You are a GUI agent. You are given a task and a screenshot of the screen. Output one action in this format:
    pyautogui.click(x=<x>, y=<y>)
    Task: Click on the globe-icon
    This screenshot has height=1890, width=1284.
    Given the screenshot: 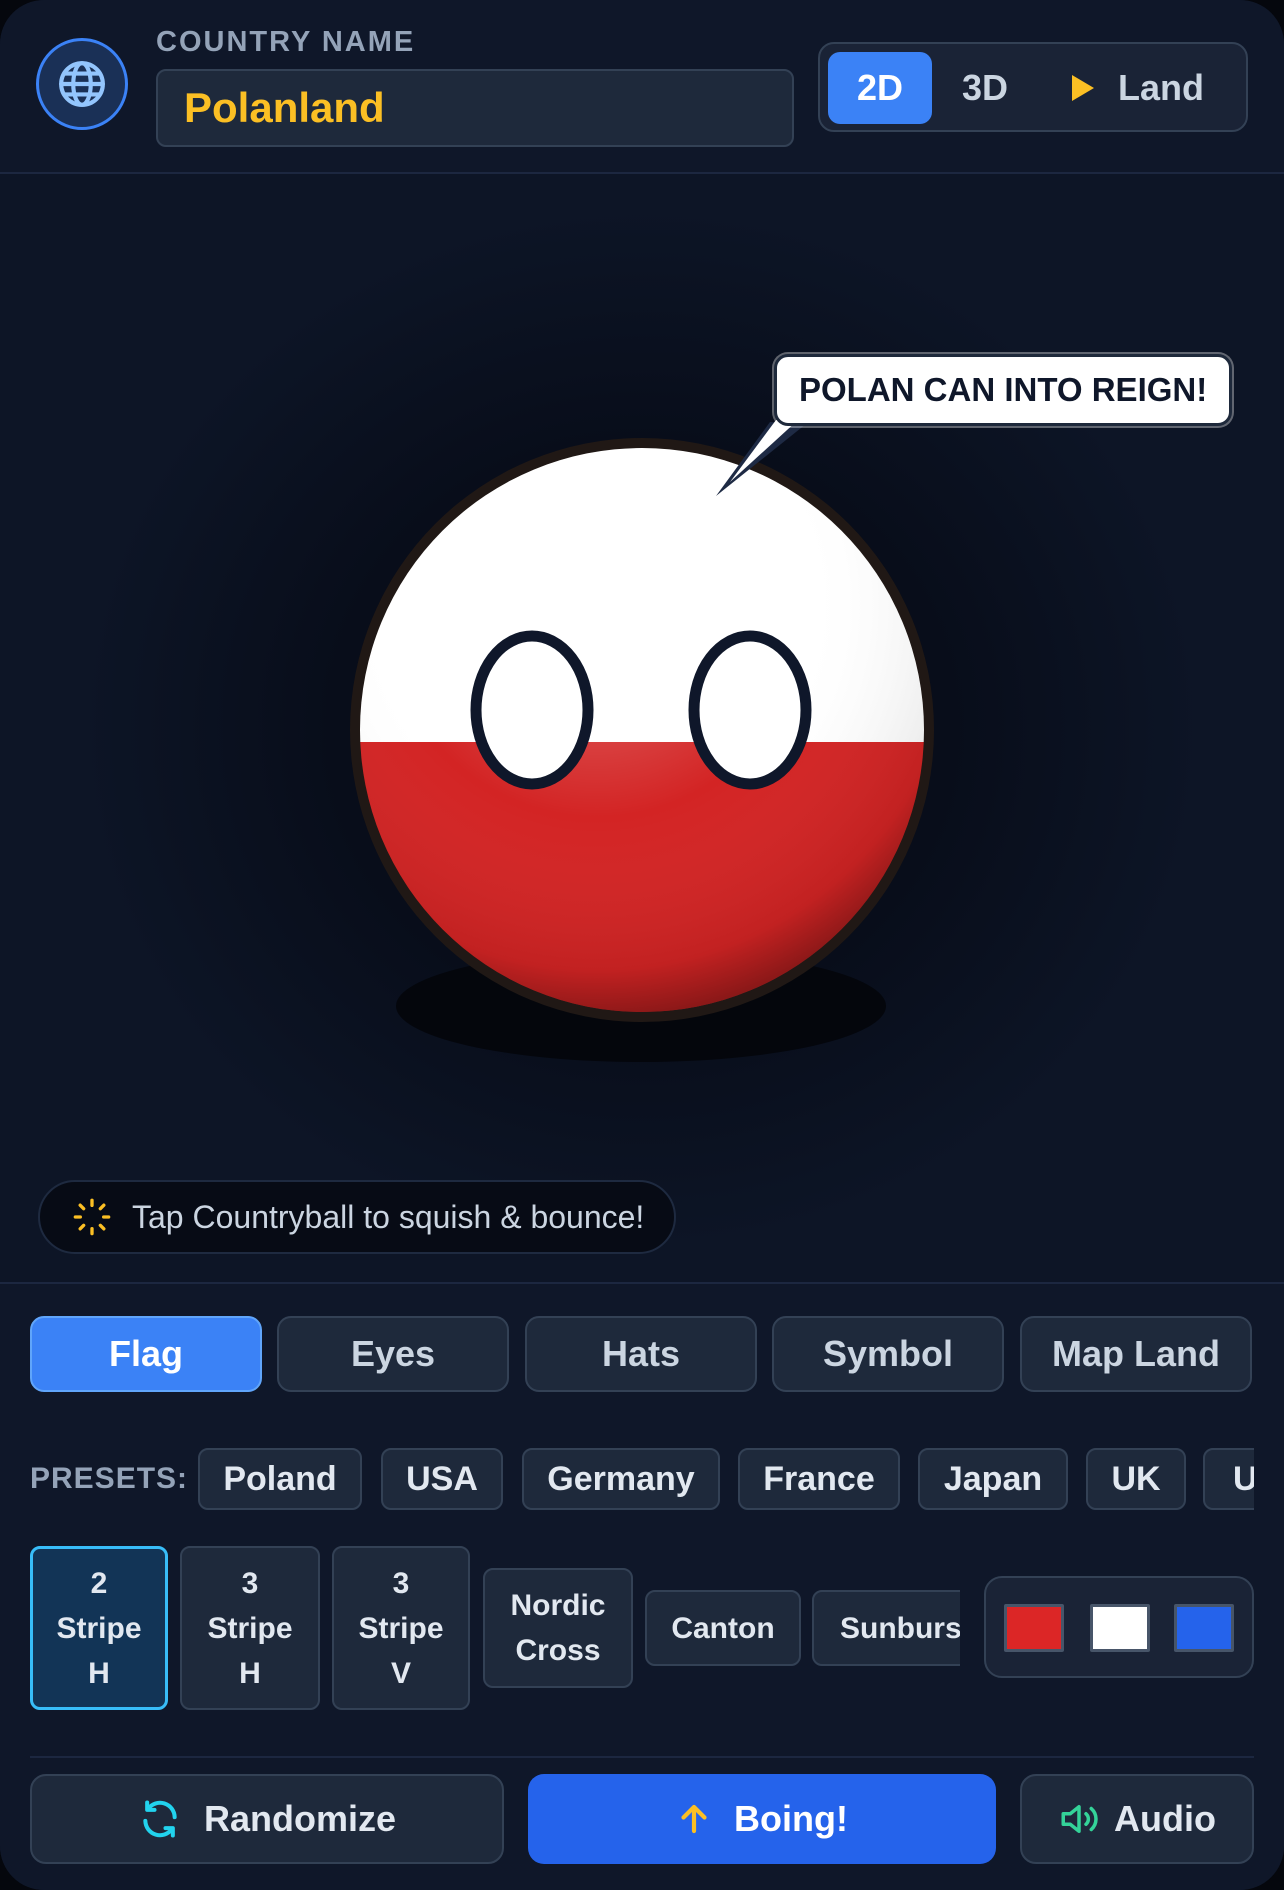 What is the action you would take?
    pyautogui.click(x=82, y=84)
    